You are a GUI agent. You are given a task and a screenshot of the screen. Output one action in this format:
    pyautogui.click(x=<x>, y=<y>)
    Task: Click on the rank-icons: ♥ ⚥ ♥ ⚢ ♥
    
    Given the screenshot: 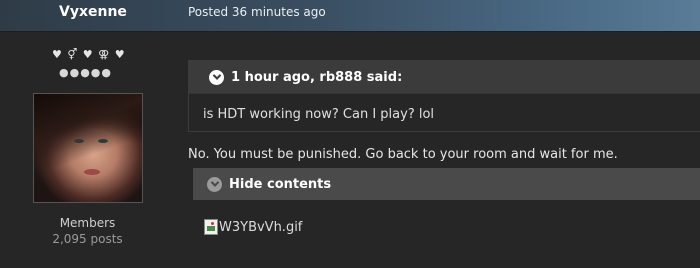 What is the action you would take?
    pyautogui.click(x=89, y=54)
    